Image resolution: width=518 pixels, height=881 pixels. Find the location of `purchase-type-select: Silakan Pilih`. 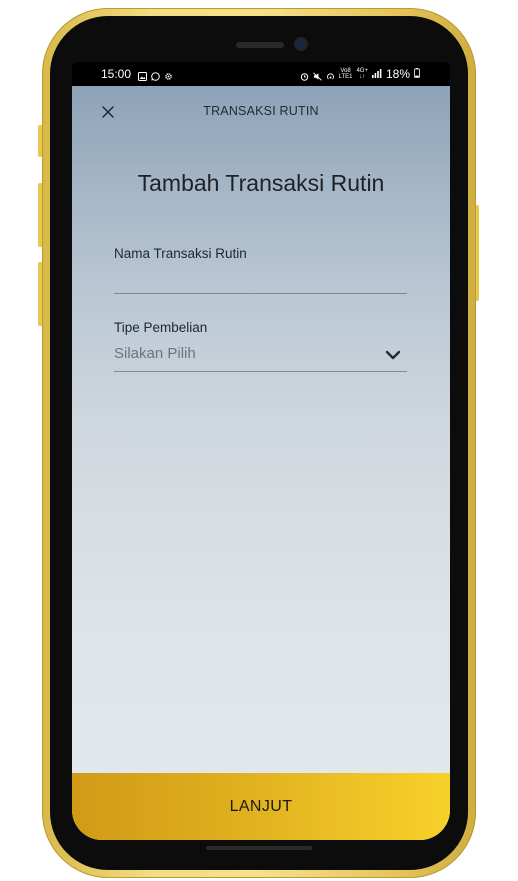

purchase-type-select: Silakan Pilih is located at coordinates (260, 357).